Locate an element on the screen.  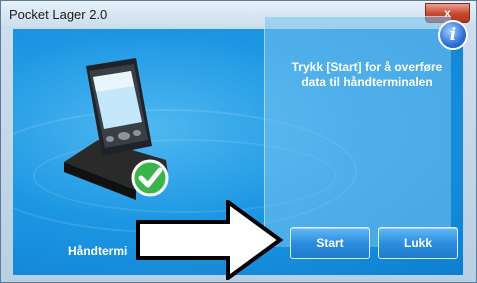
arrow-right-icon is located at coordinates (210, 240).